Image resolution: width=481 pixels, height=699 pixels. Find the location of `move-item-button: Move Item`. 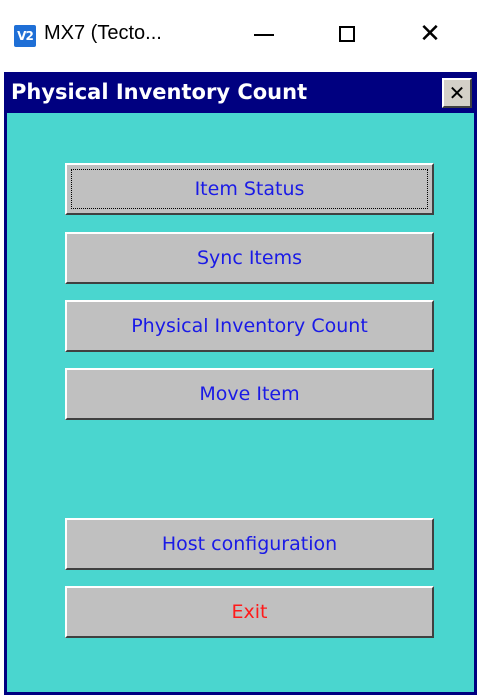

move-item-button: Move Item is located at coordinates (249, 394).